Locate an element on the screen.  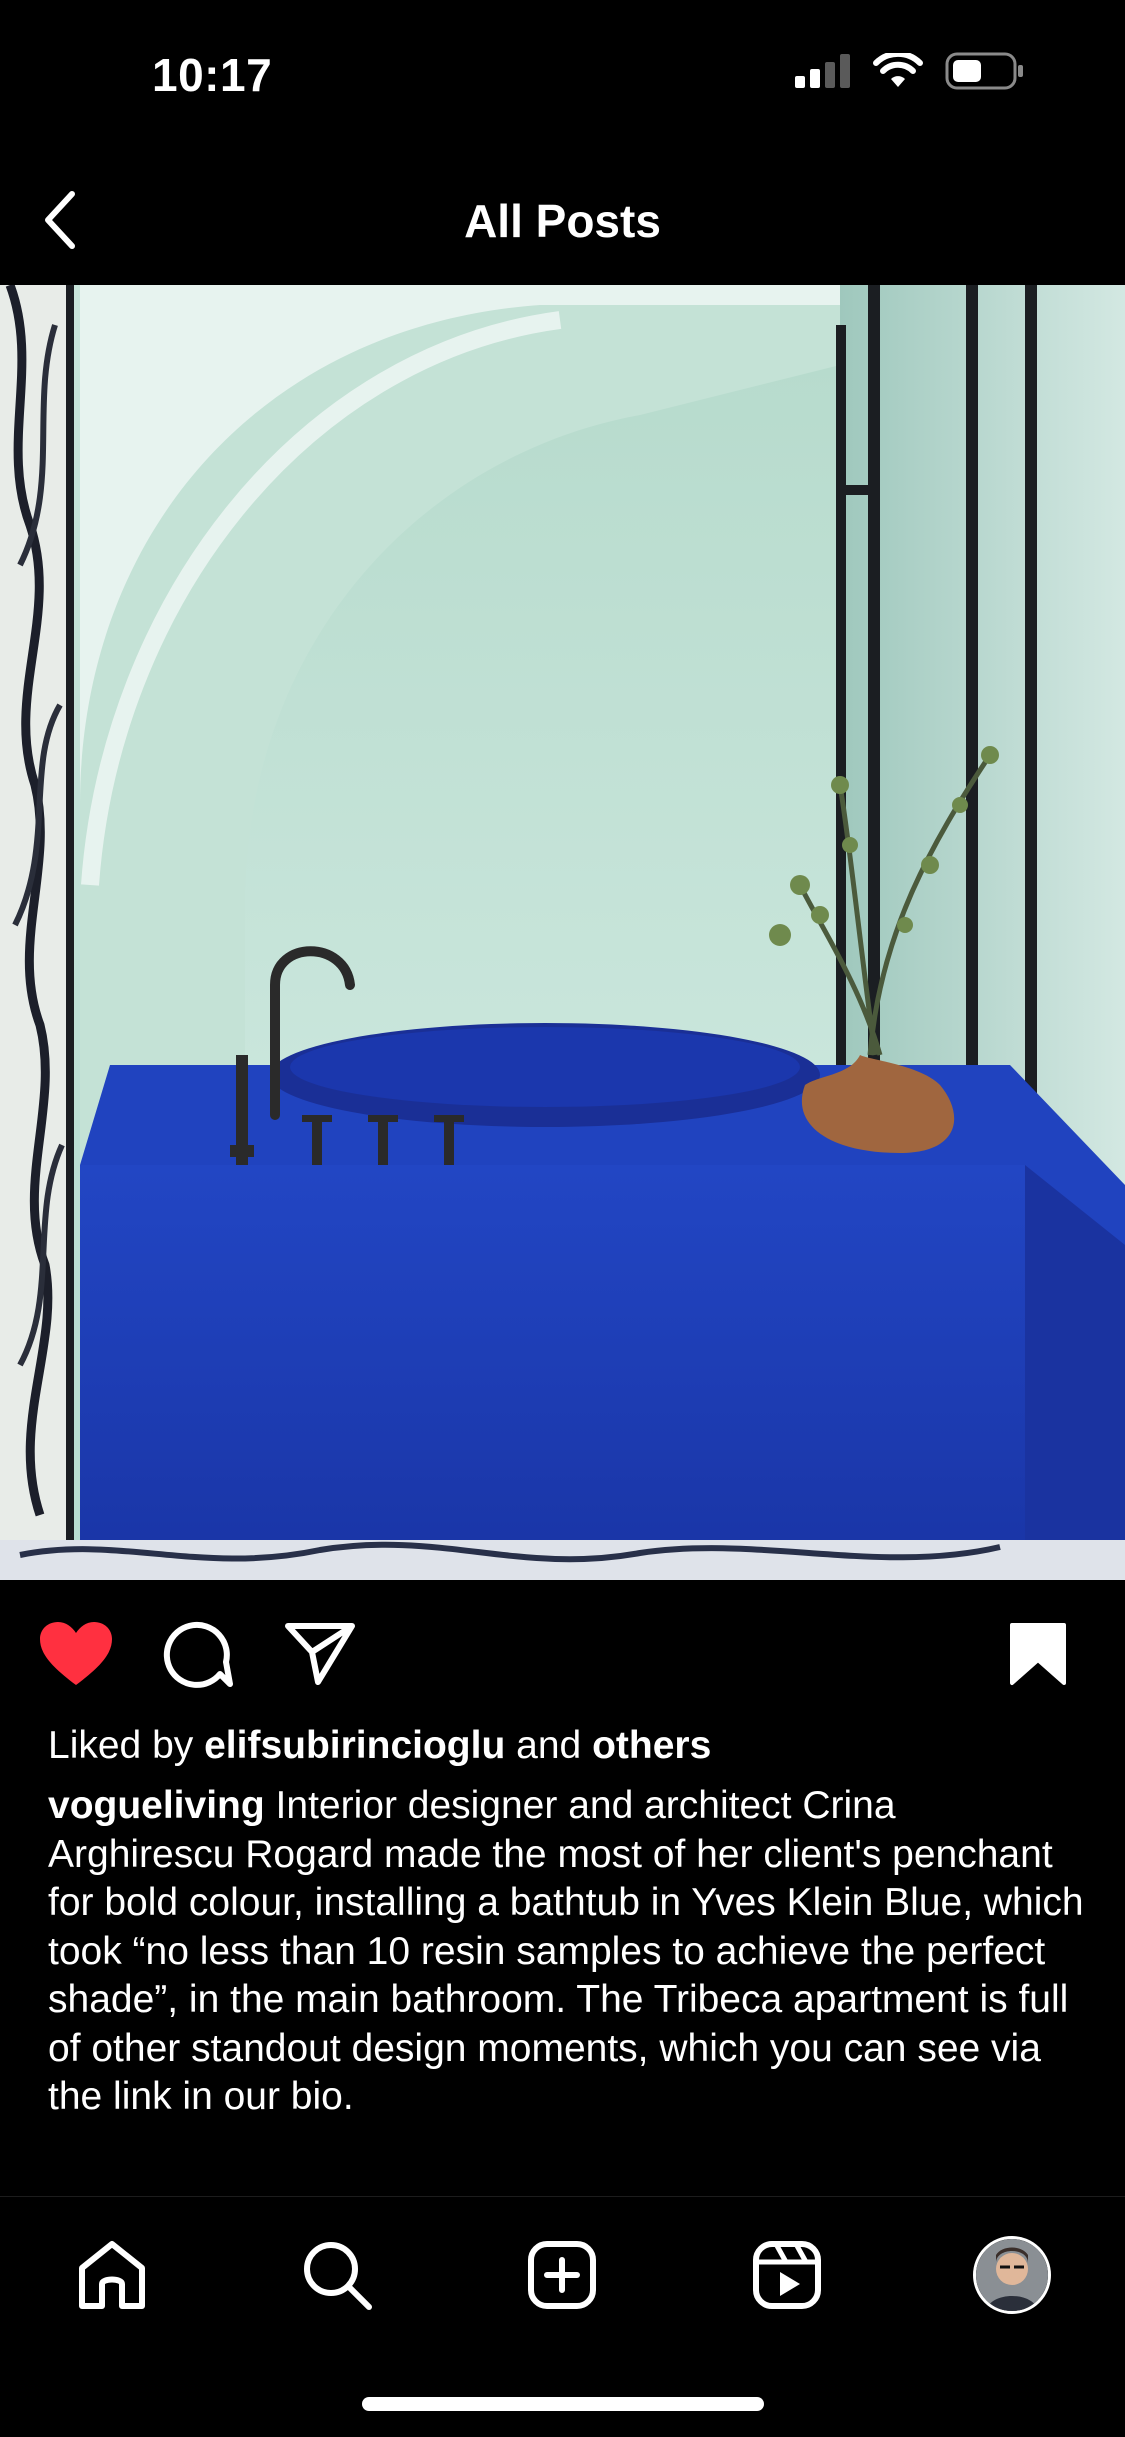
profile-avatar-icon is located at coordinates (1012, 2275).